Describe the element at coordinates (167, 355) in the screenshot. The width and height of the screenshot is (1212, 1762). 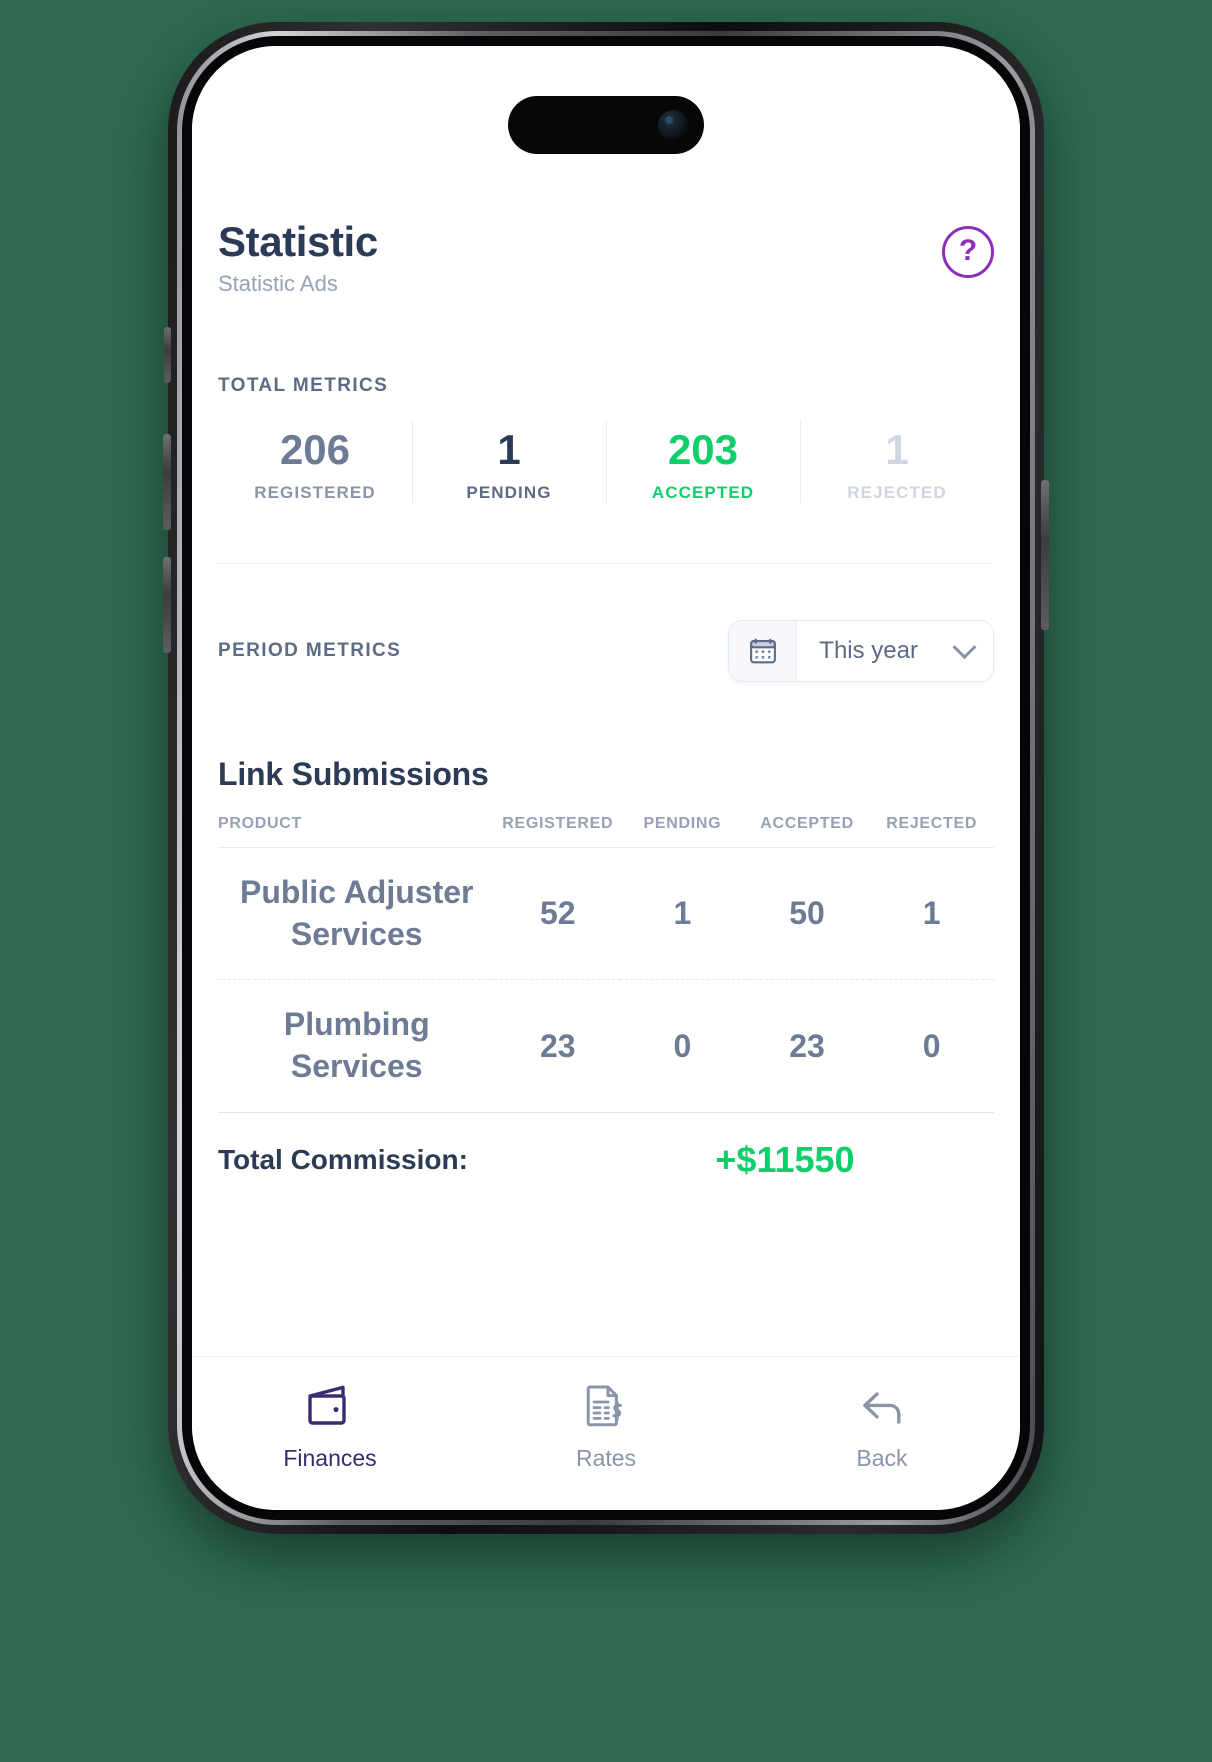
I see `silence-switch-button` at that location.